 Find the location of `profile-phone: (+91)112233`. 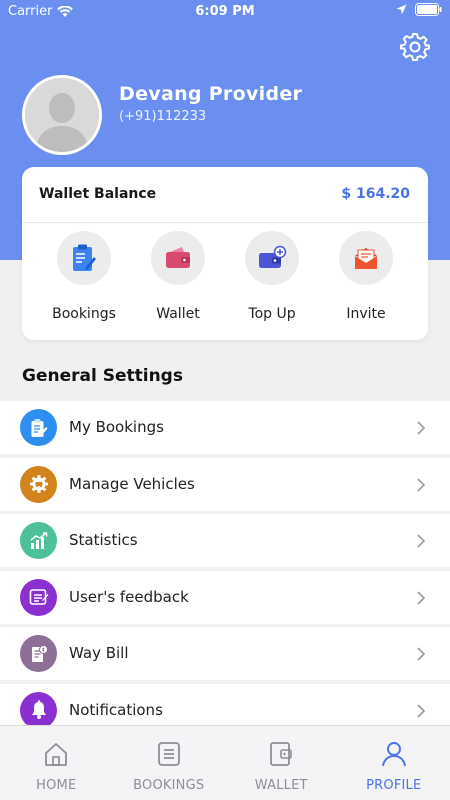

profile-phone: (+91)112233 is located at coordinates (163, 116).